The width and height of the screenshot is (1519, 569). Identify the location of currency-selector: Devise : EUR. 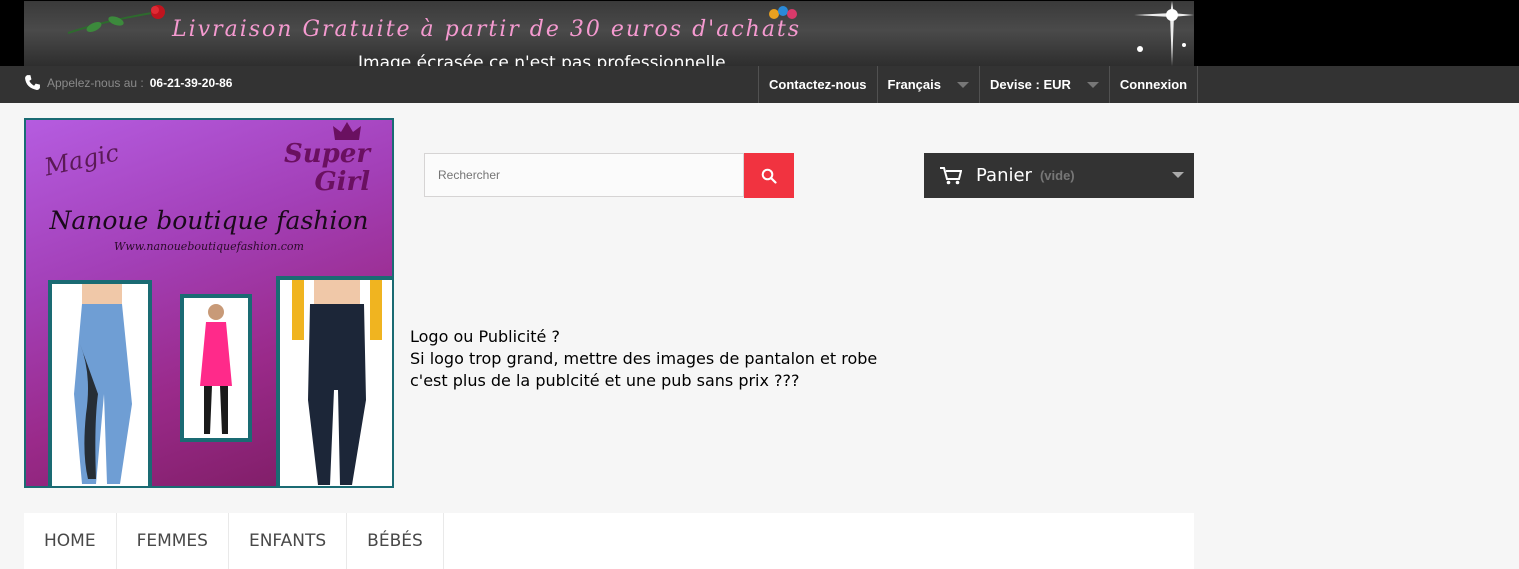
(1043, 84).